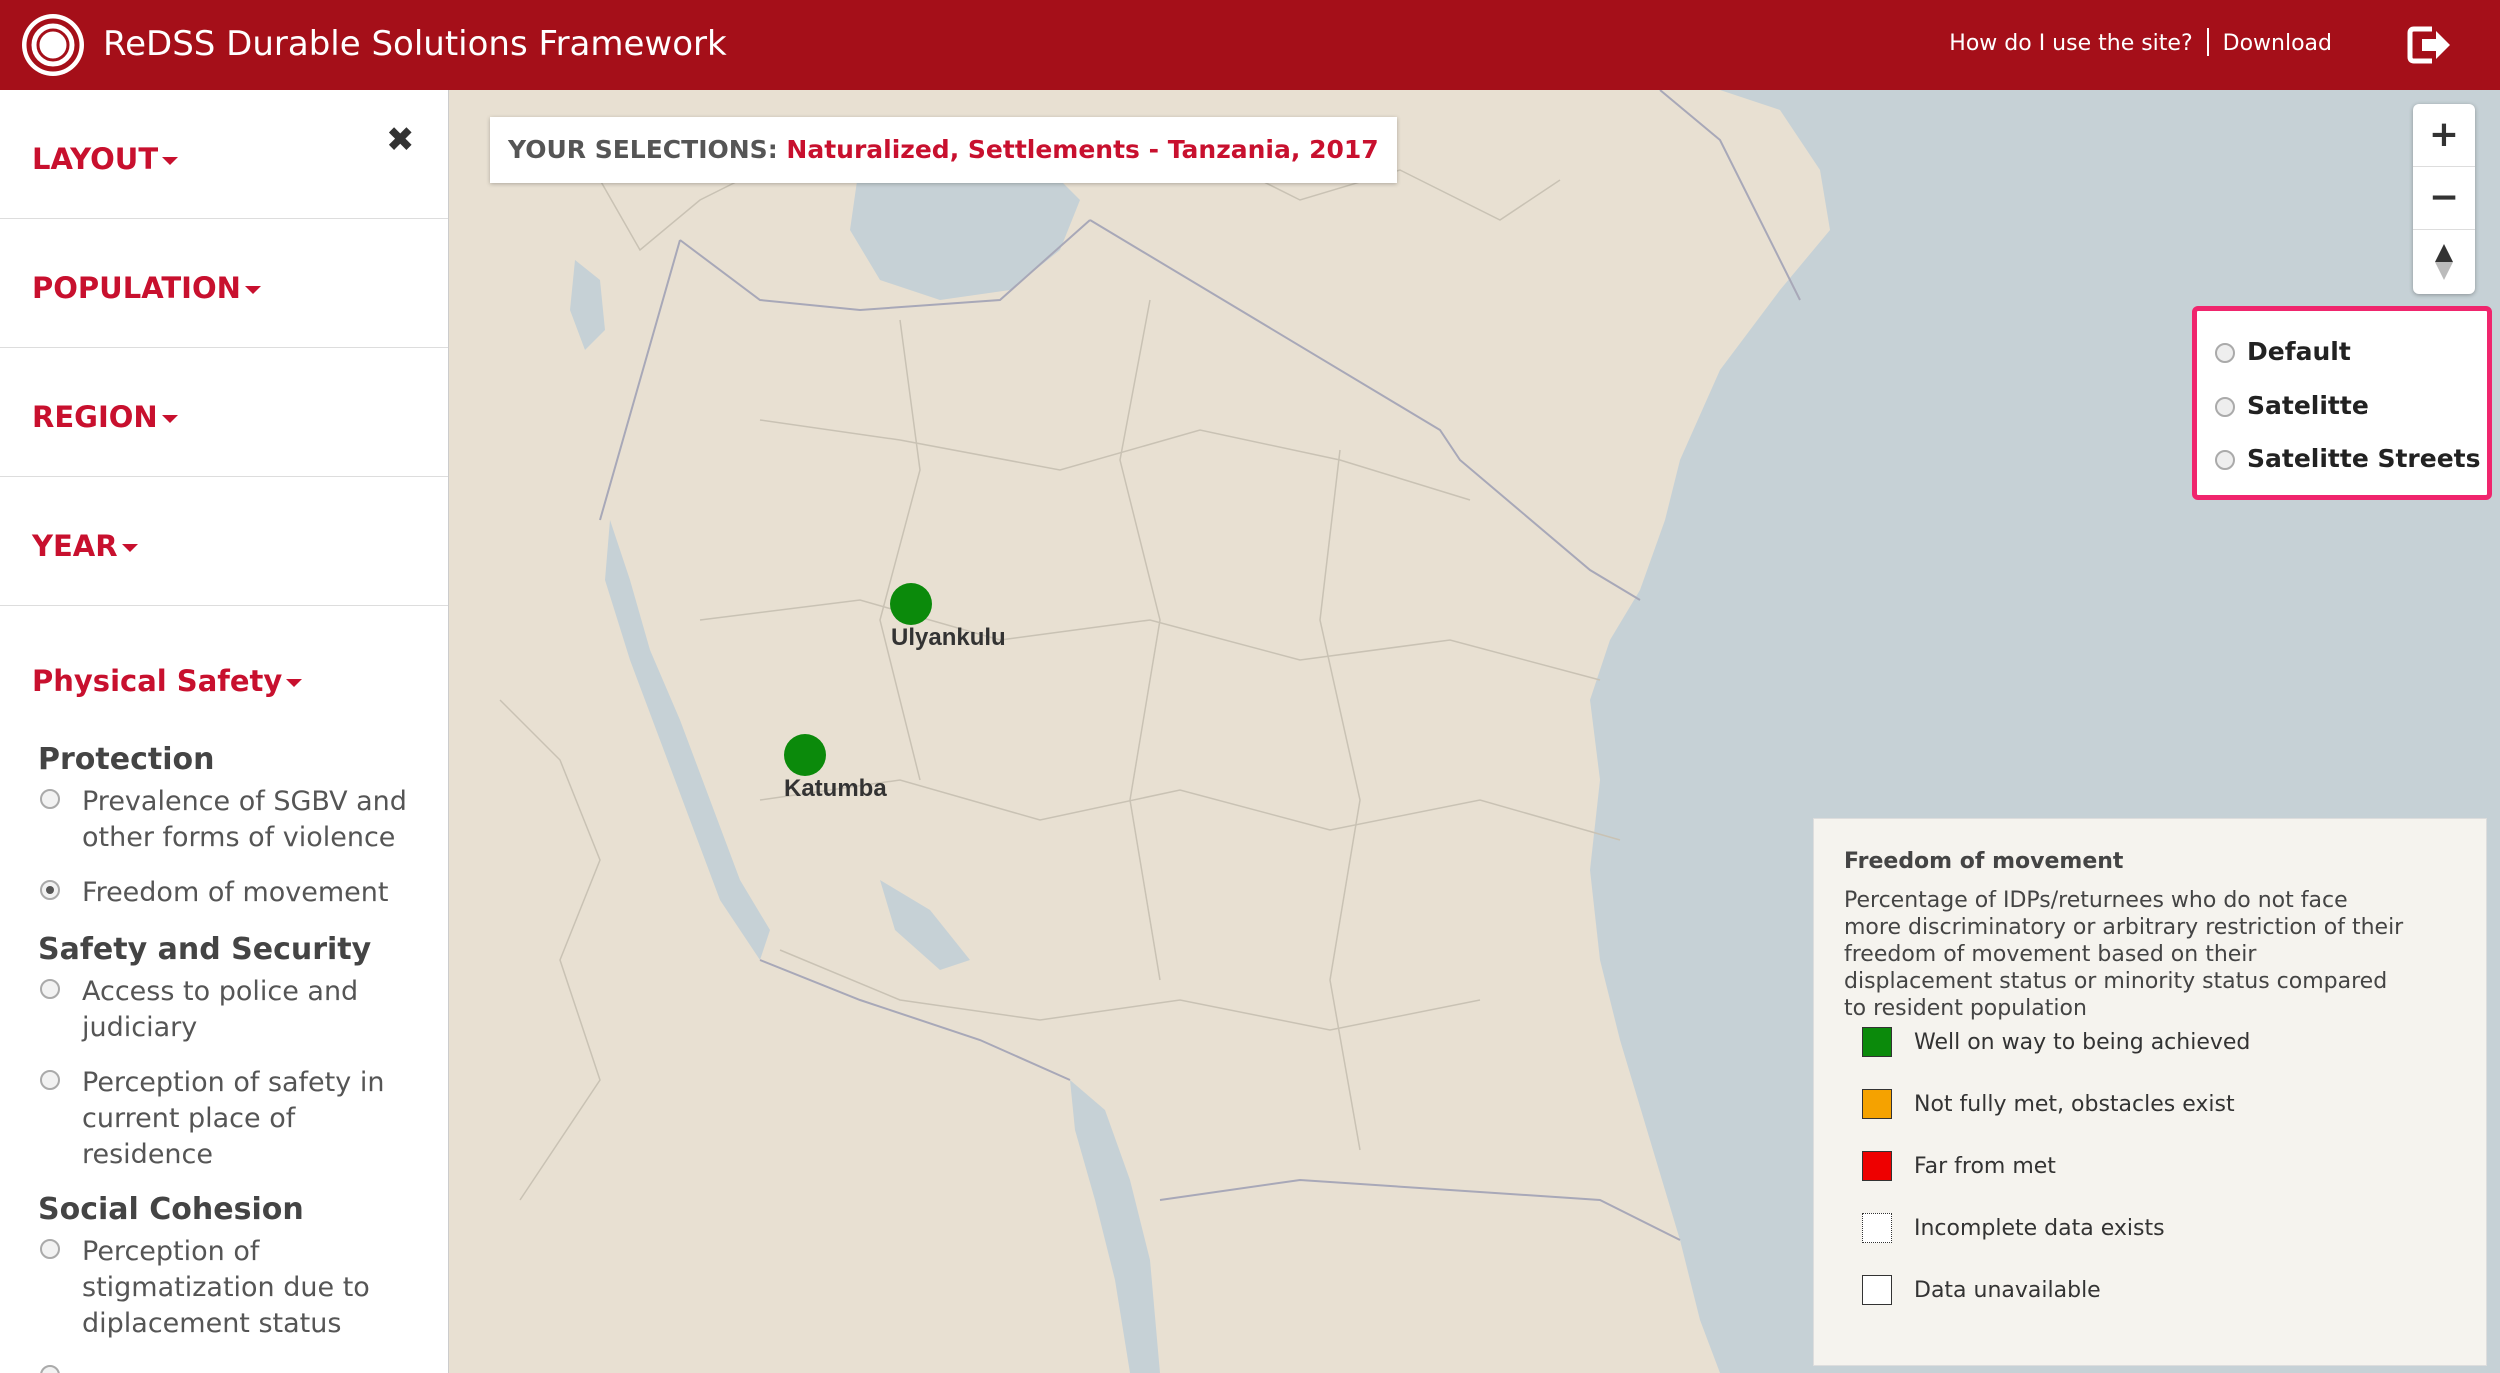 This screenshot has width=2500, height=1373. Describe the element at coordinates (205, 949) in the screenshot. I see `group-title: Safety and Security` at that location.